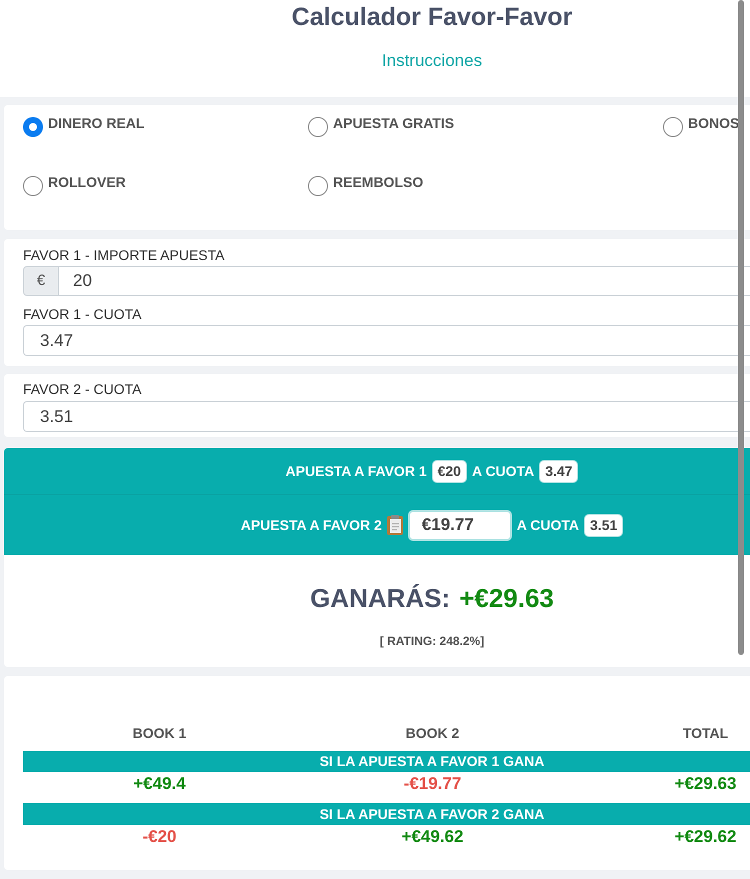 Image resolution: width=750 pixels, height=879 pixels. I want to click on field-label: FAVOR 1 - CUOTA, so click(82, 314).